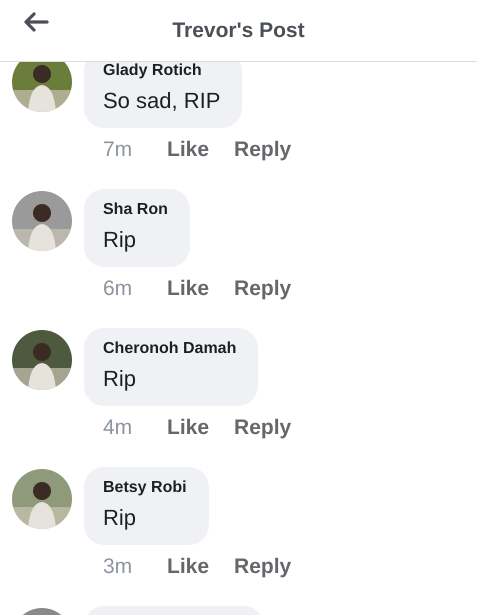 This screenshot has width=477, height=615. Describe the element at coordinates (118, 567) in the screenshot. I see `comment-time: 3m` at that location.